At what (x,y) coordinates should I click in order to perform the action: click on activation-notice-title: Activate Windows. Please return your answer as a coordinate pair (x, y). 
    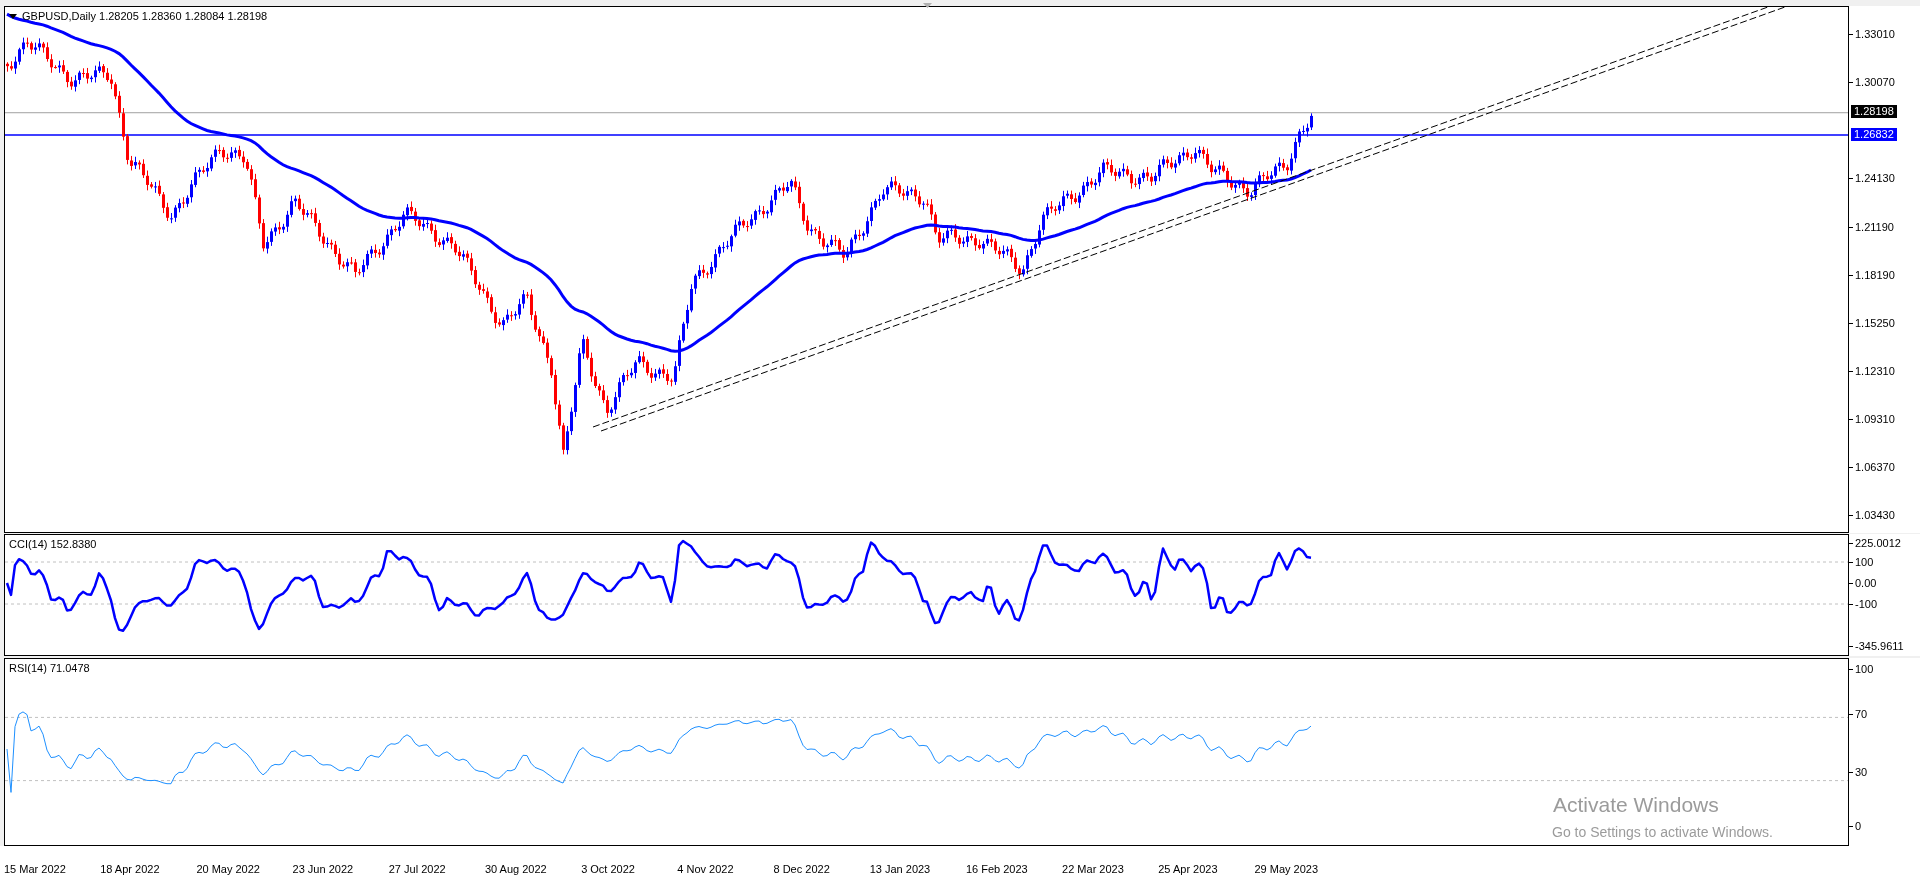
    Looking at the image, I should click on (1636, 805).